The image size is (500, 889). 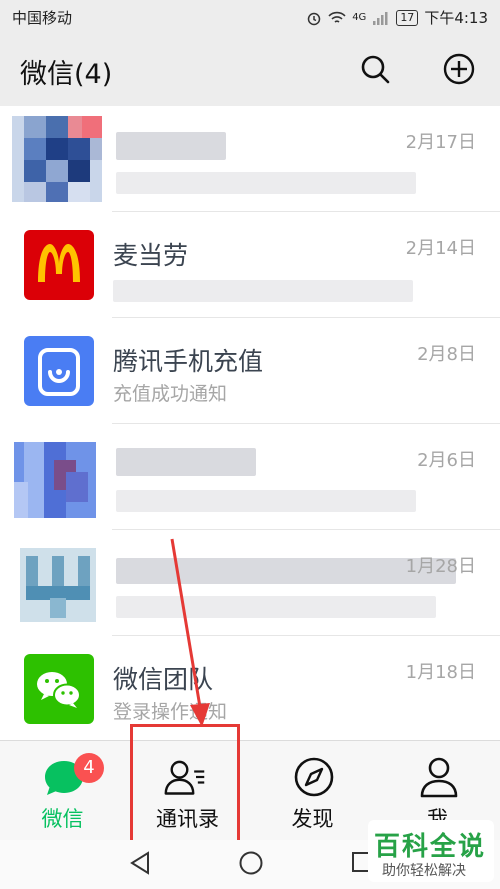 I want to click on page-title: 微信(4), so click(x=66, y=74).